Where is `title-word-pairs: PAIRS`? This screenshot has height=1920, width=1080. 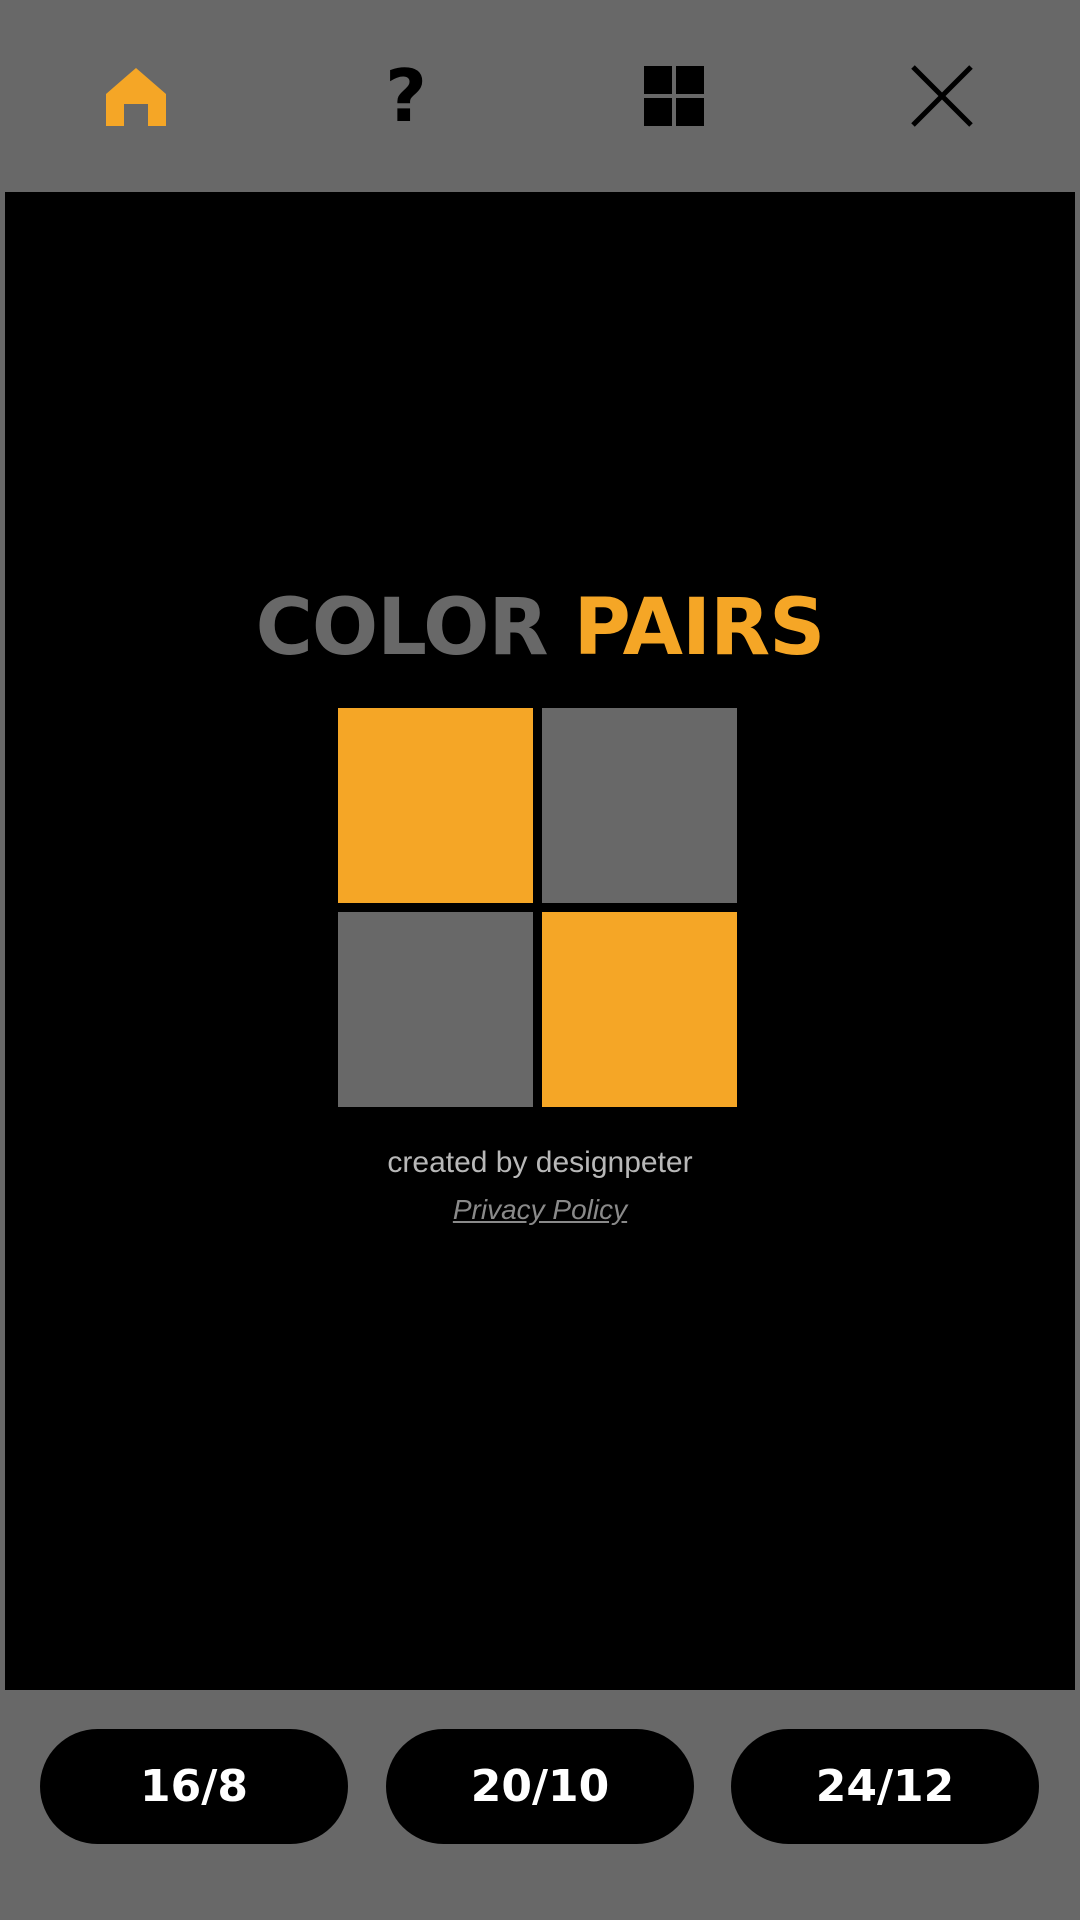
title-word-pairs: PAIRS is located at coordinates (699, 628).